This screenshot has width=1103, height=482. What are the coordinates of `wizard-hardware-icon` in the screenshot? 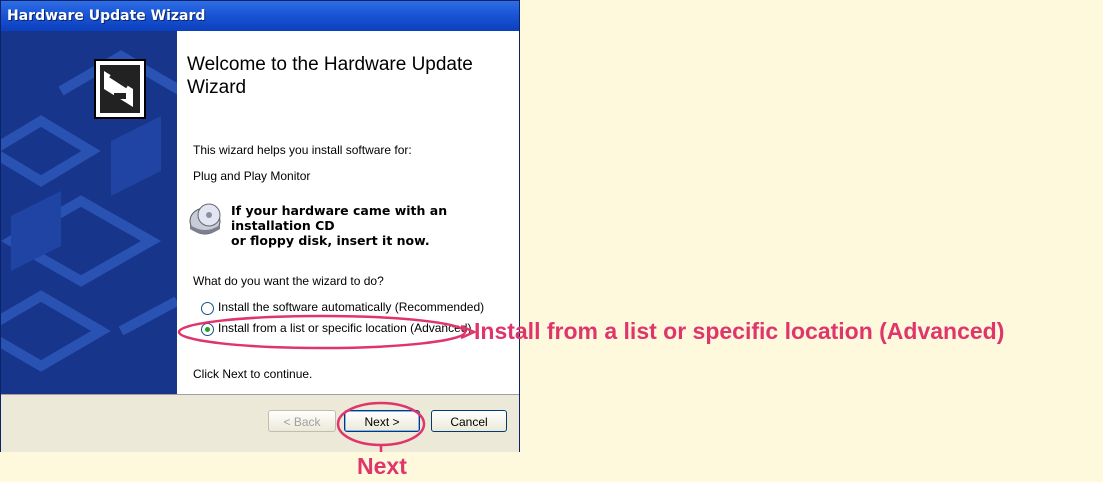 It's located at (120, 89).